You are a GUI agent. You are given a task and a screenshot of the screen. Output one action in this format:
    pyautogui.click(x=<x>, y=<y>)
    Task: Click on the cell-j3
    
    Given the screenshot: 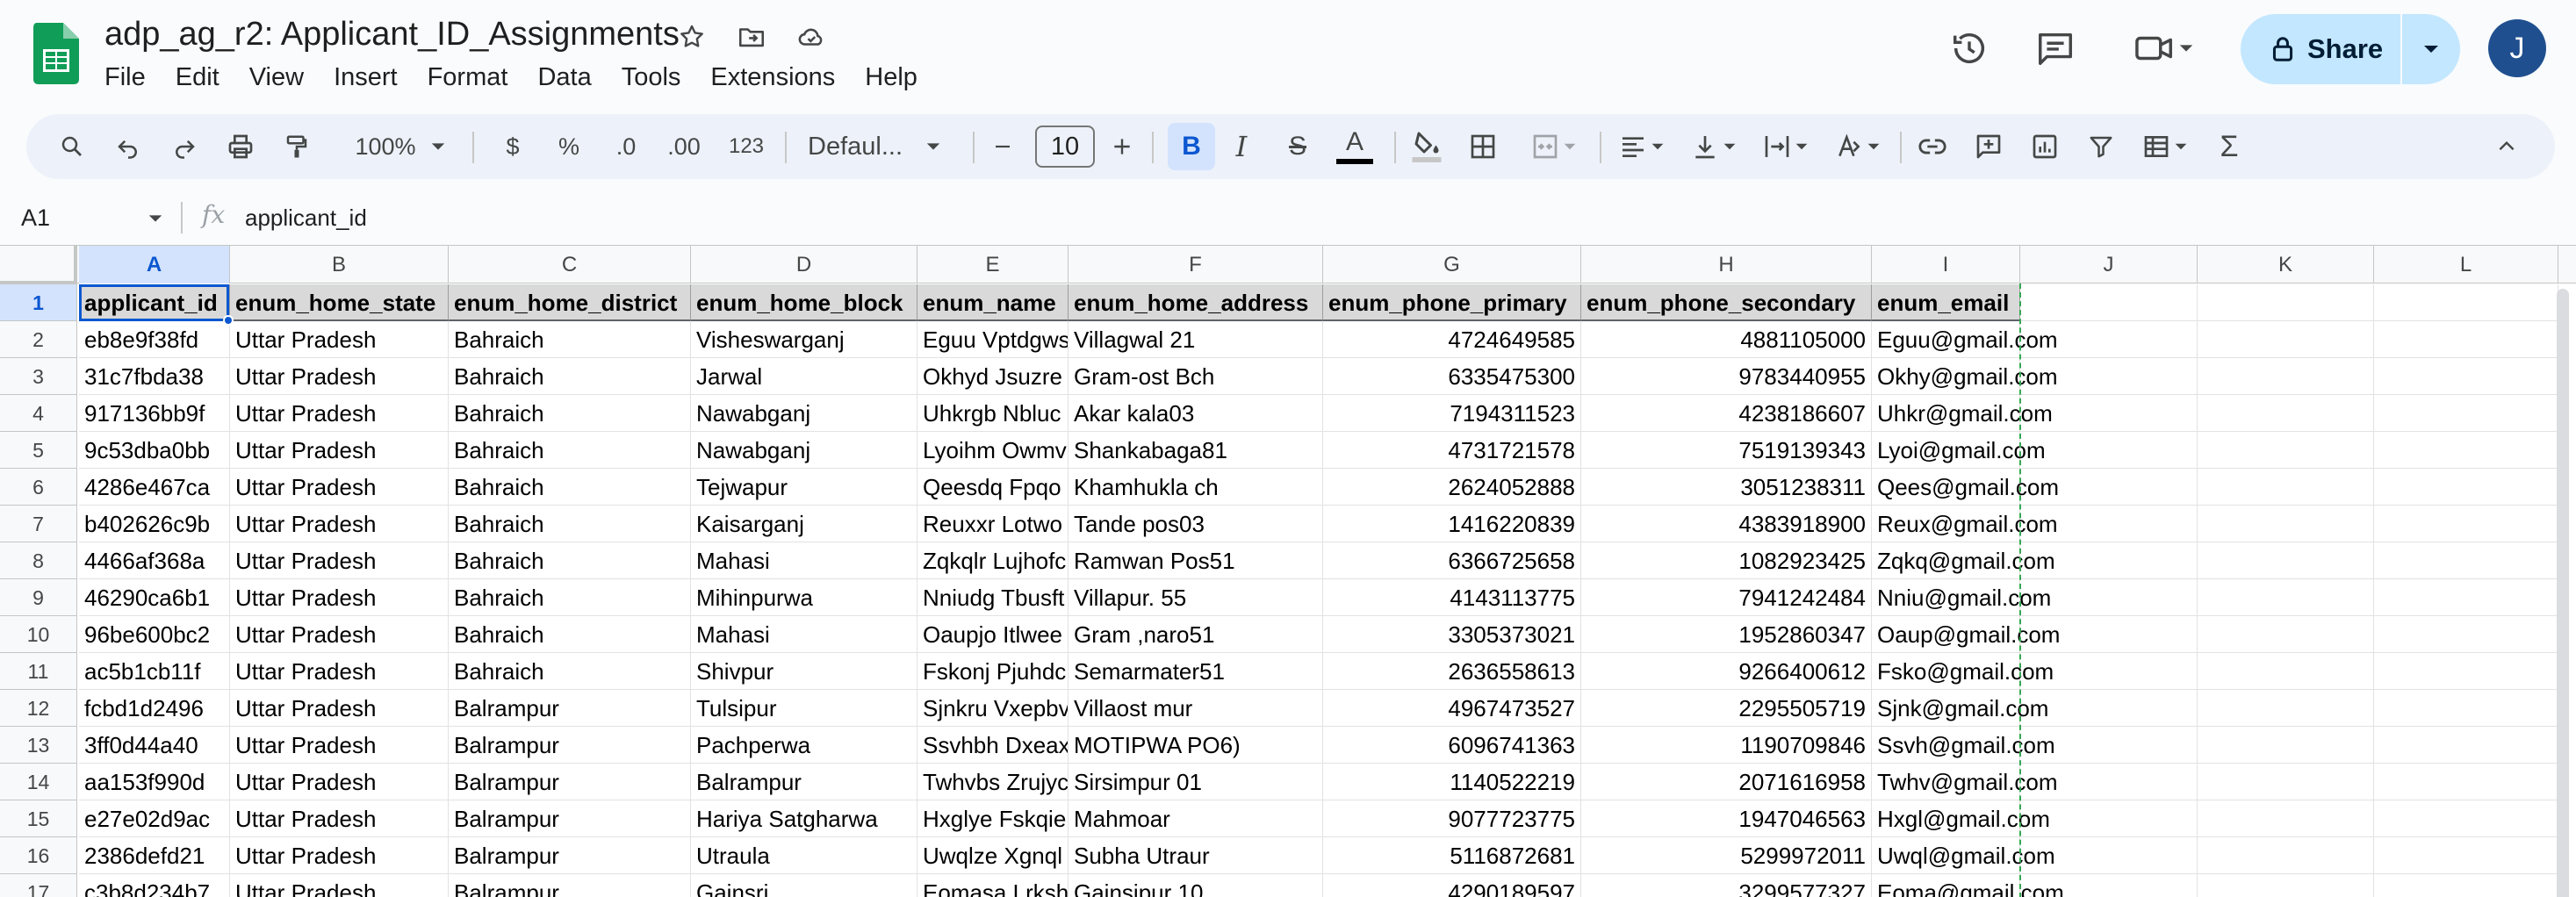 What is the action you would take?
    pyautogui.click(x=2109, y=377)
    